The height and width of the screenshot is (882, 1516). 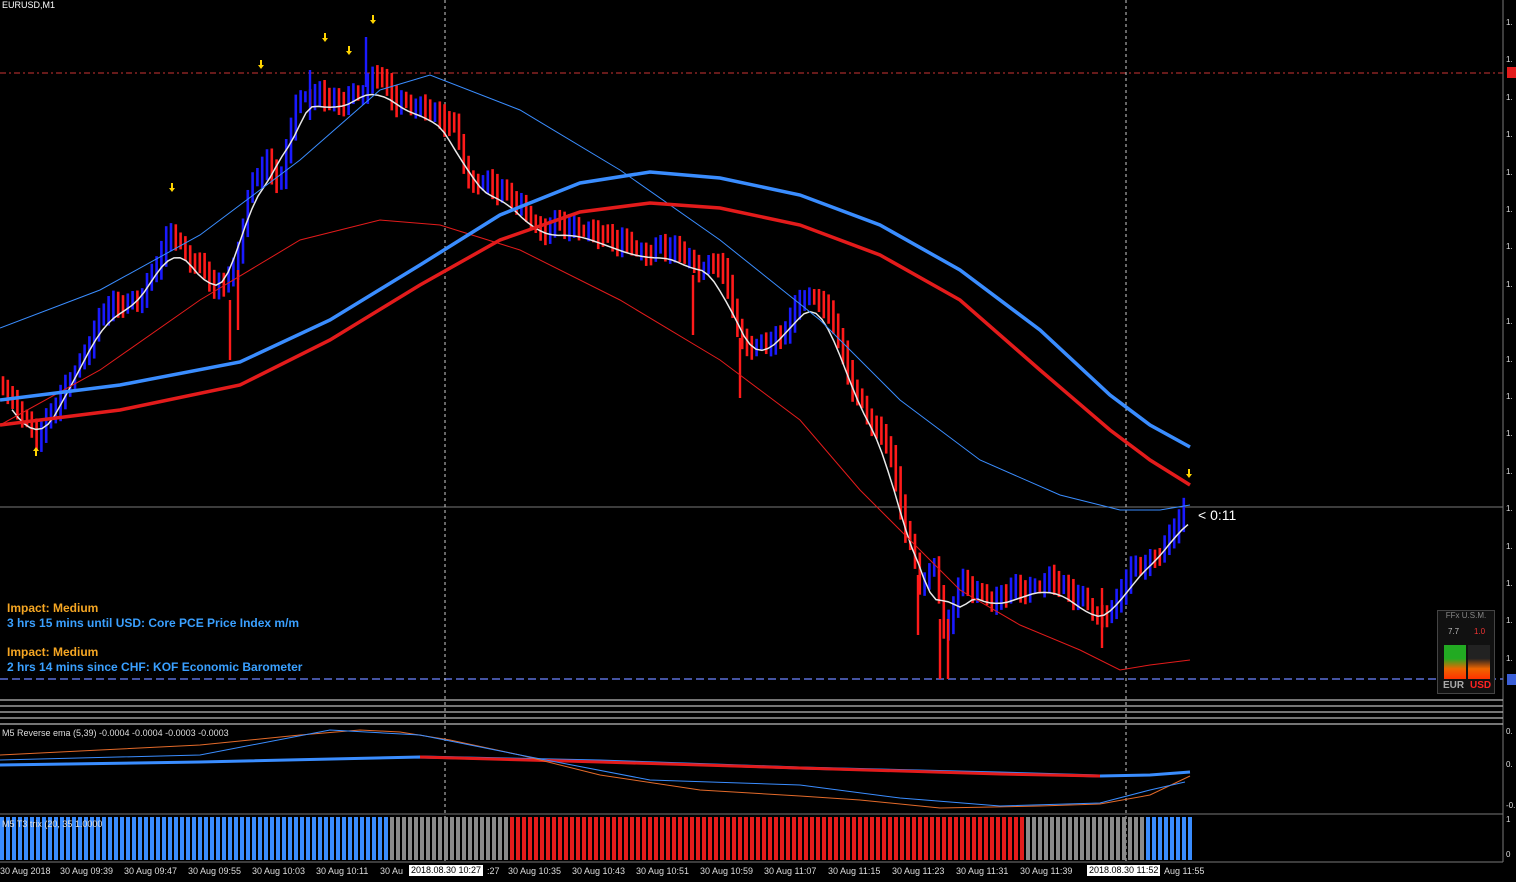 I want to click on ffx-currency-usd: USD, so click(x=1481, y=685).